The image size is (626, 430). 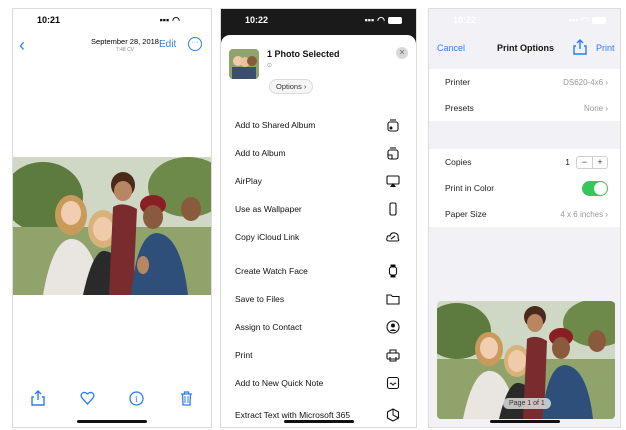 I want to click on svg-text: i, so click(x=136, y=399).